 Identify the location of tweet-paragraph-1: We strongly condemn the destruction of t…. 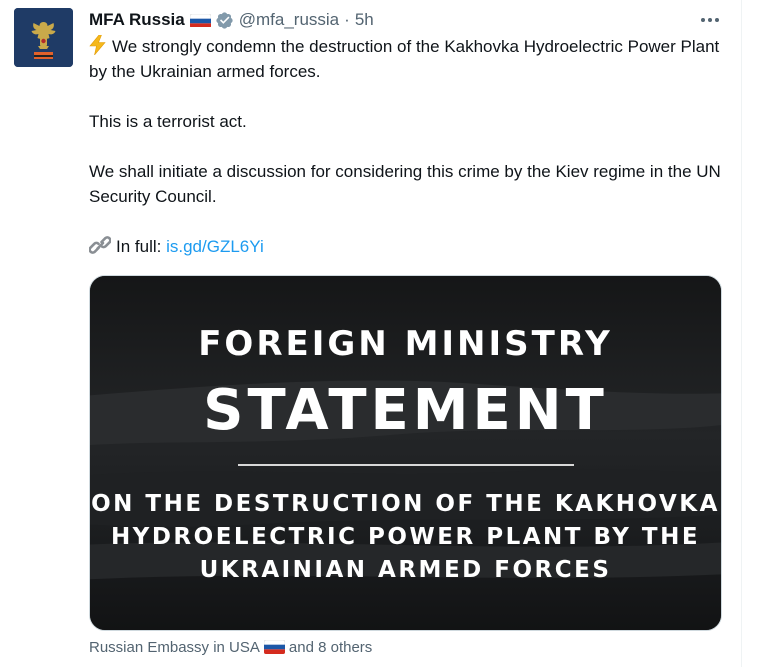
(409, 59).